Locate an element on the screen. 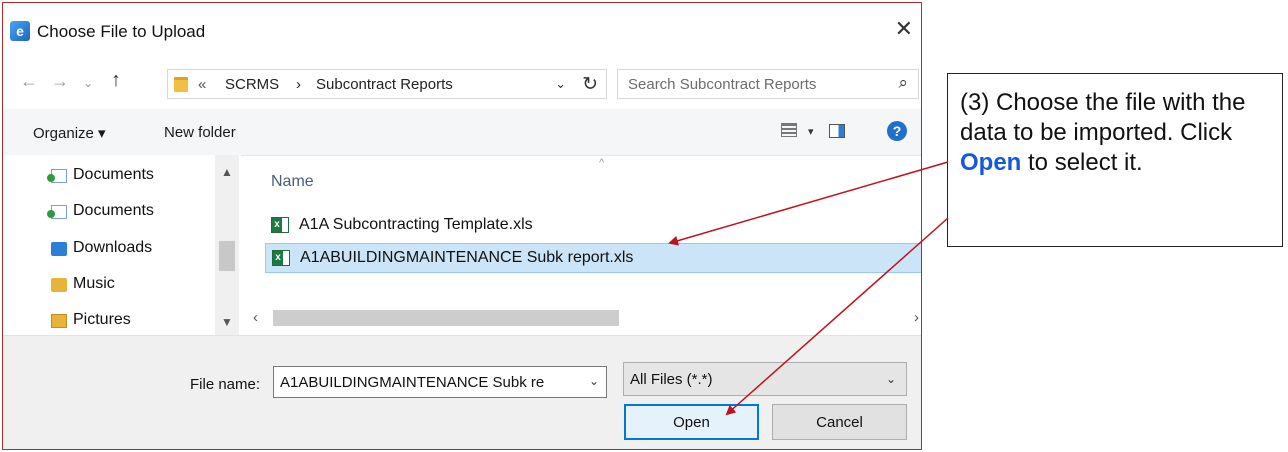 Image resolution: width=1288 pixels, height=452 pixels. dialog-title: Choose File to Upload is located at coordinates (121, 31).